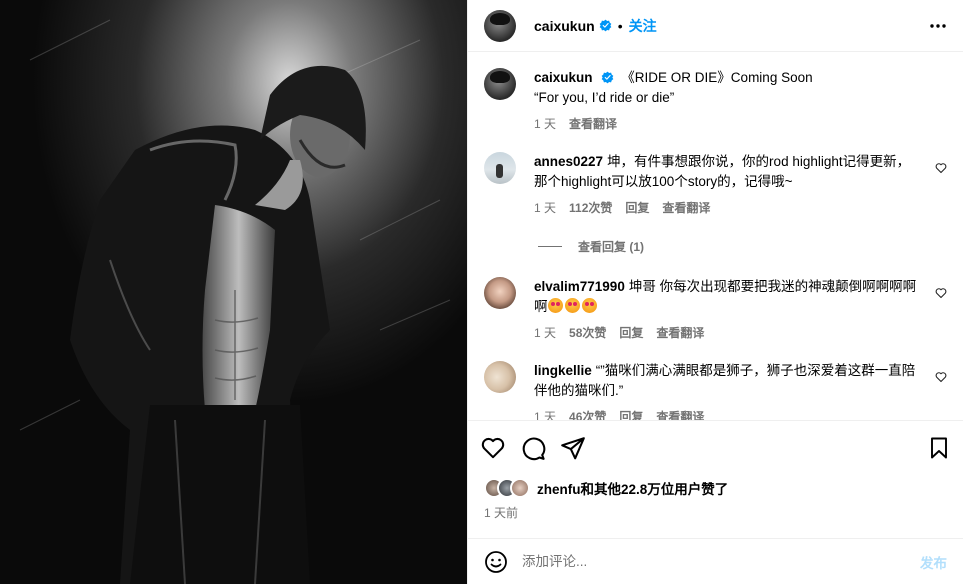 This screenshot has width=963, height=584. Describe the element at coordinates (541, 306) in the screenshot. I see `comment-emoji-prefix: 啊` at that location.